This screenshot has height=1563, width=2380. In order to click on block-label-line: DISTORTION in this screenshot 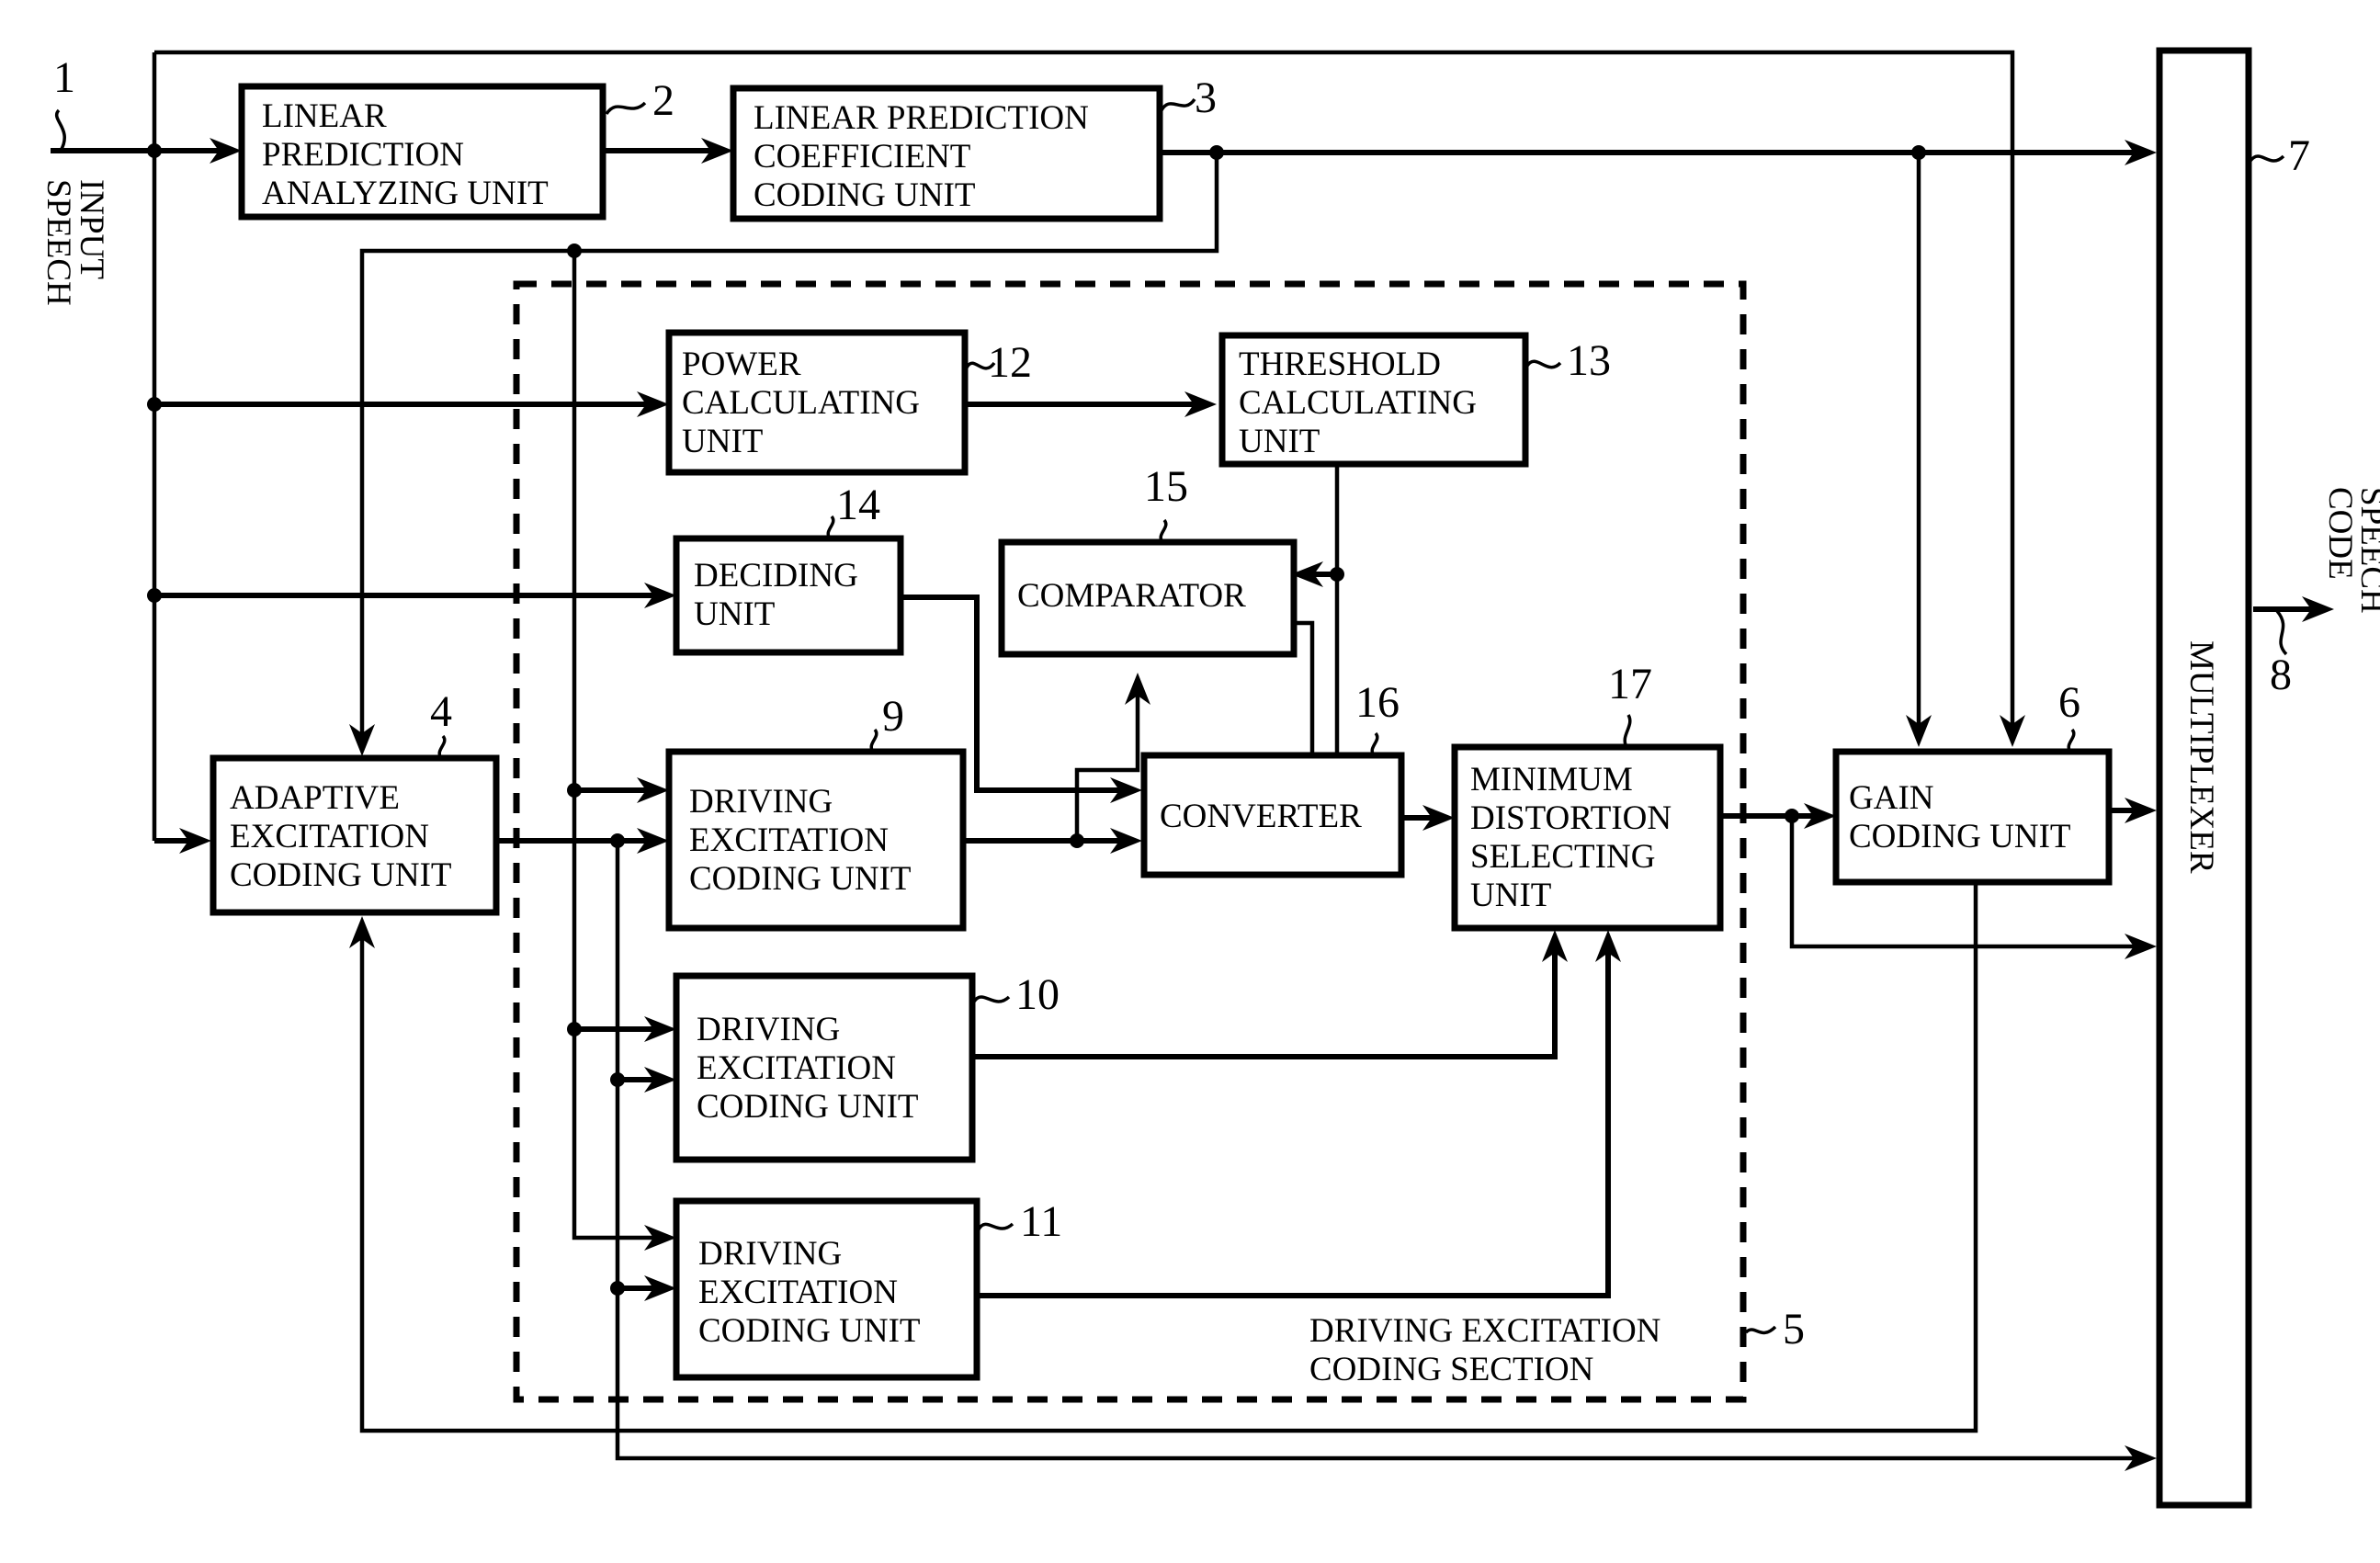, I will do `click(1571, 818)`.